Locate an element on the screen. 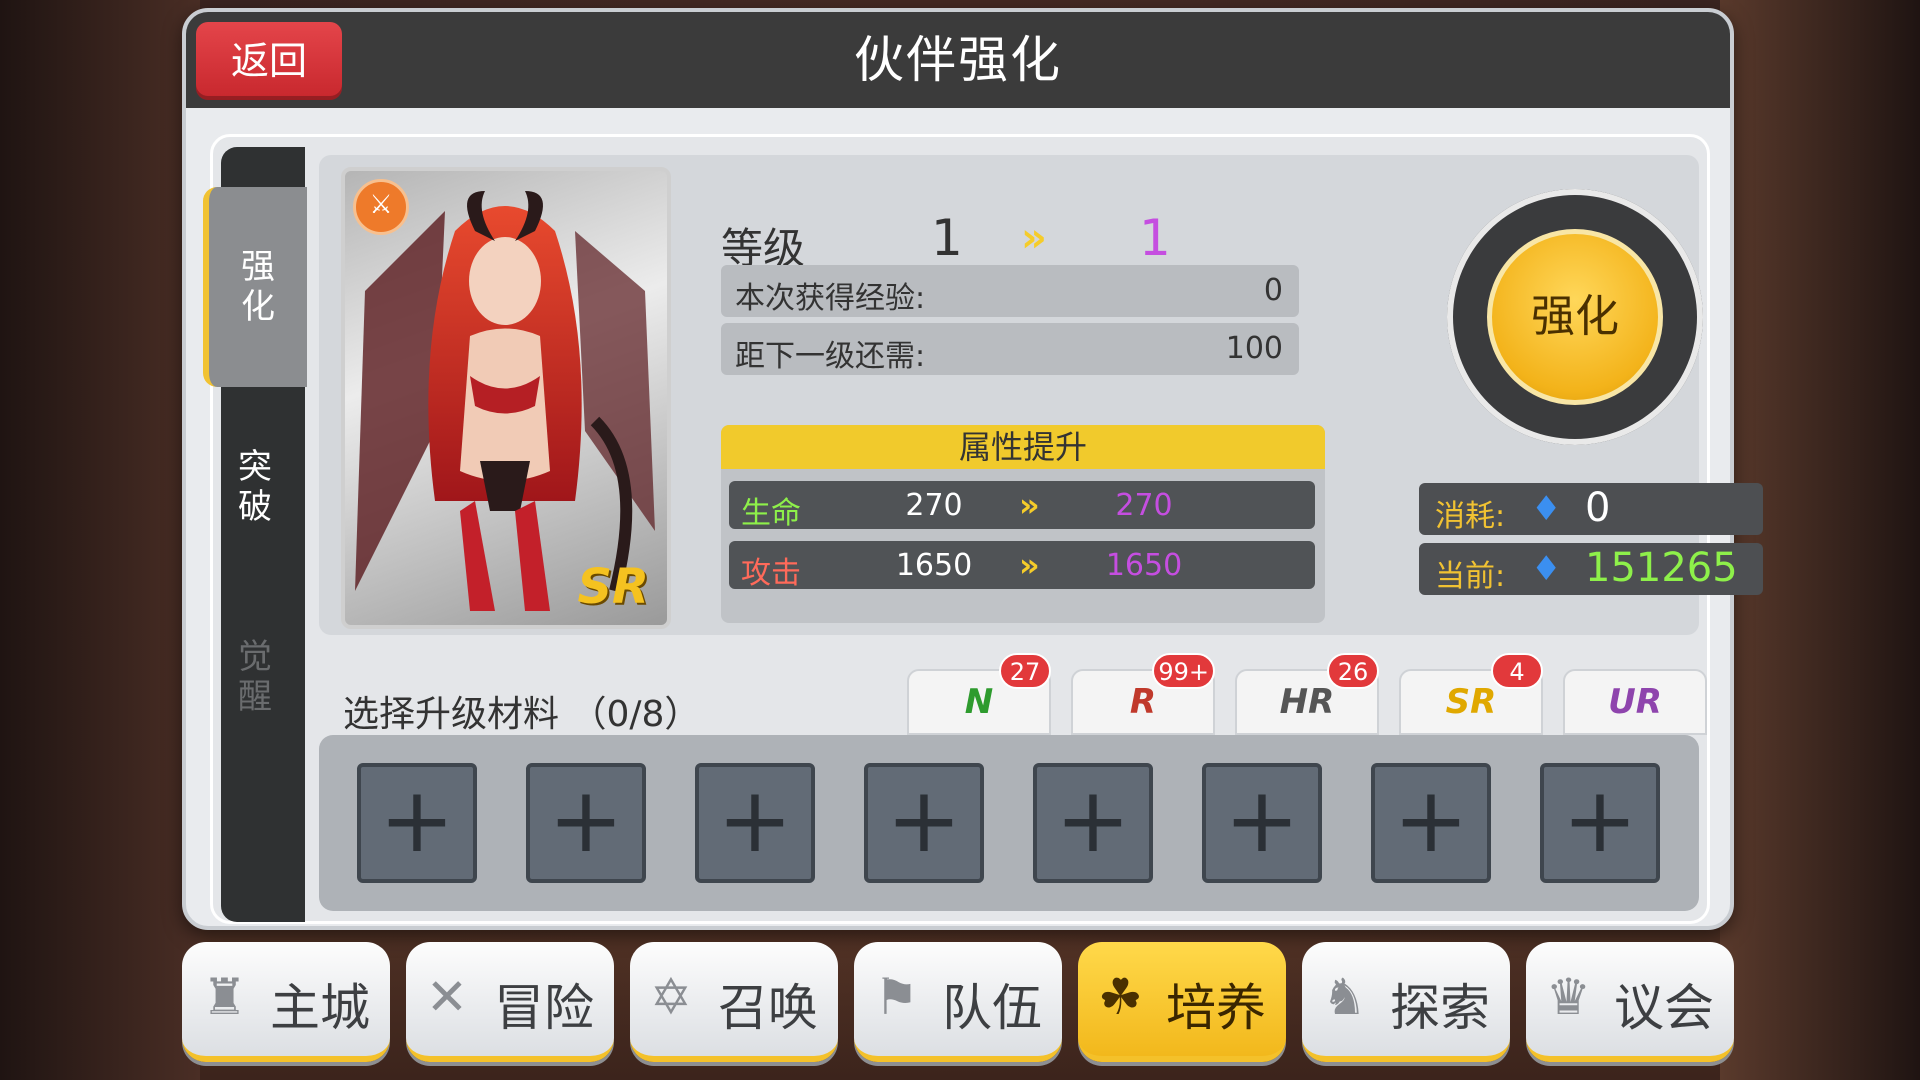  nav-explore: ♞ 探索 is located at coordinates (1406, 1002).